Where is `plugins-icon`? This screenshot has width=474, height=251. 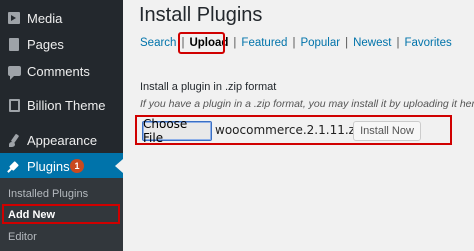
plugins-icon is located at coordinates (14, 166).